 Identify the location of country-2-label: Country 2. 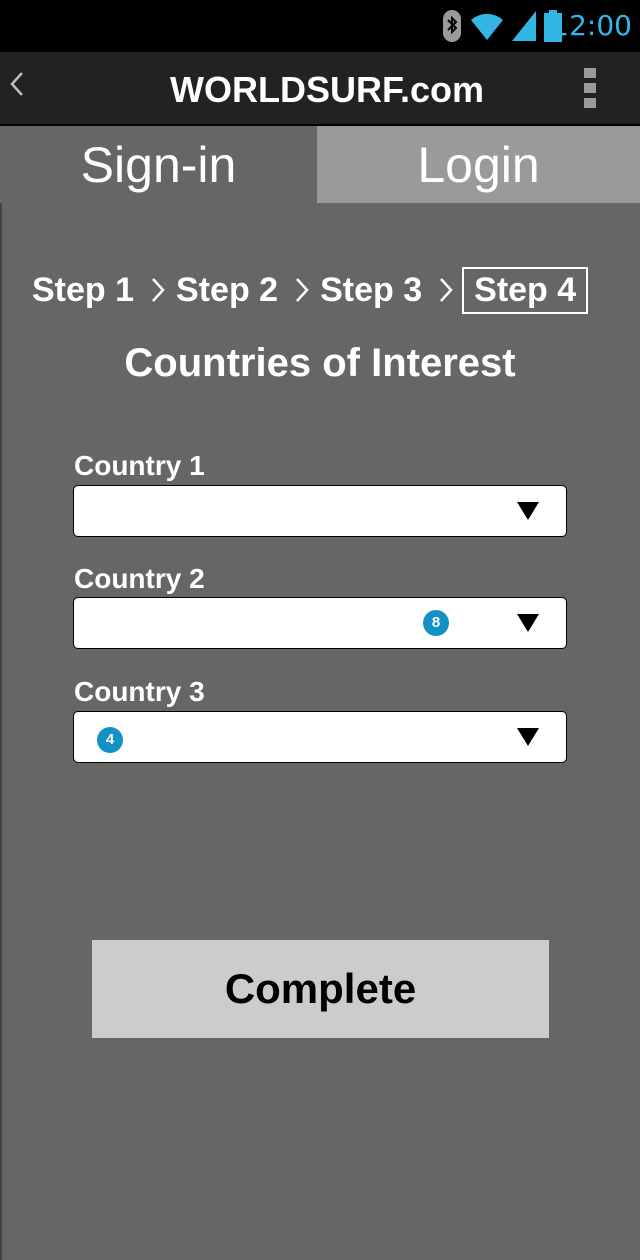
(139, 578).